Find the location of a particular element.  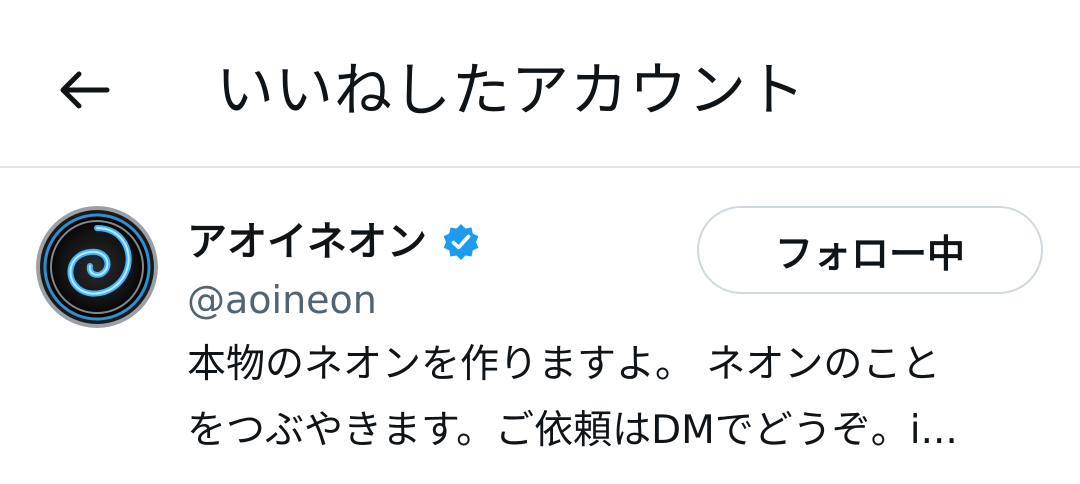

arrow-left-icon is located at coordinates (85, 90).